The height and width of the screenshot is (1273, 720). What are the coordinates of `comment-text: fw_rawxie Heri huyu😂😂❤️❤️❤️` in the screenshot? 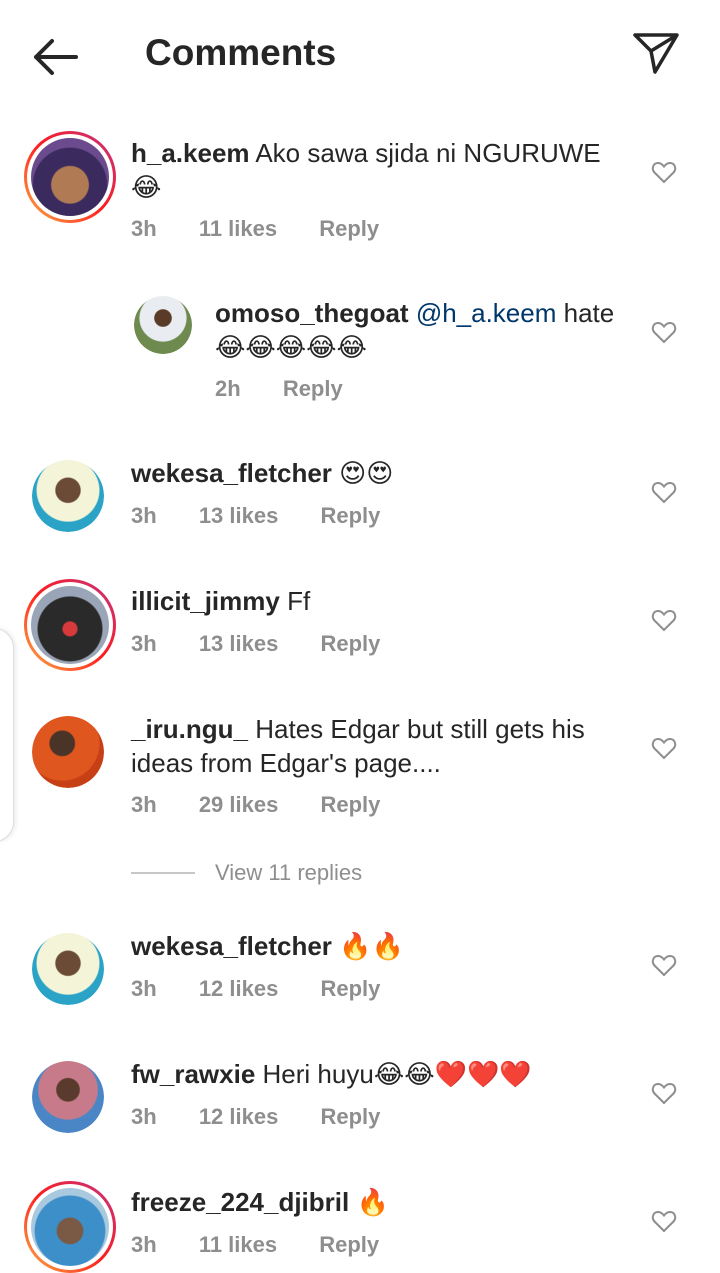 It's located at (381, 1074).